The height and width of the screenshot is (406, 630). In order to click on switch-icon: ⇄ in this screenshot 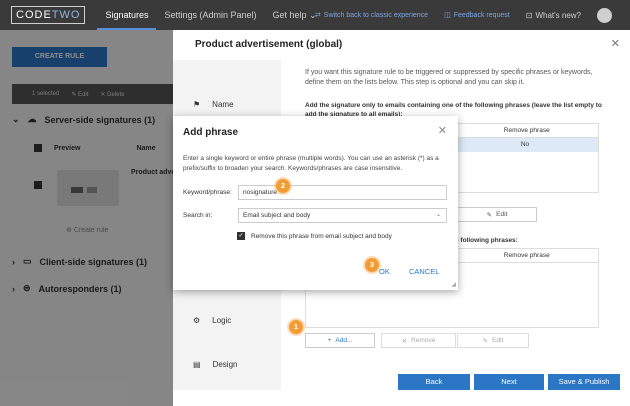, I will do `click(317, 15)`.